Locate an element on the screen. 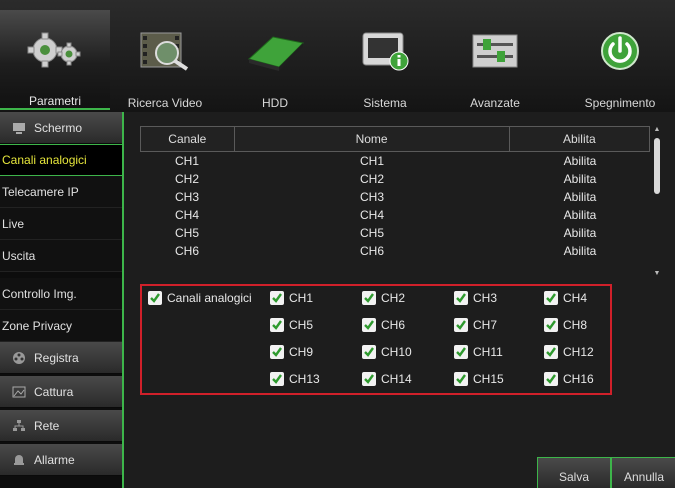  sidebar-item-zone-privacy: Zone Privacy is located at coordinates (61, 326).